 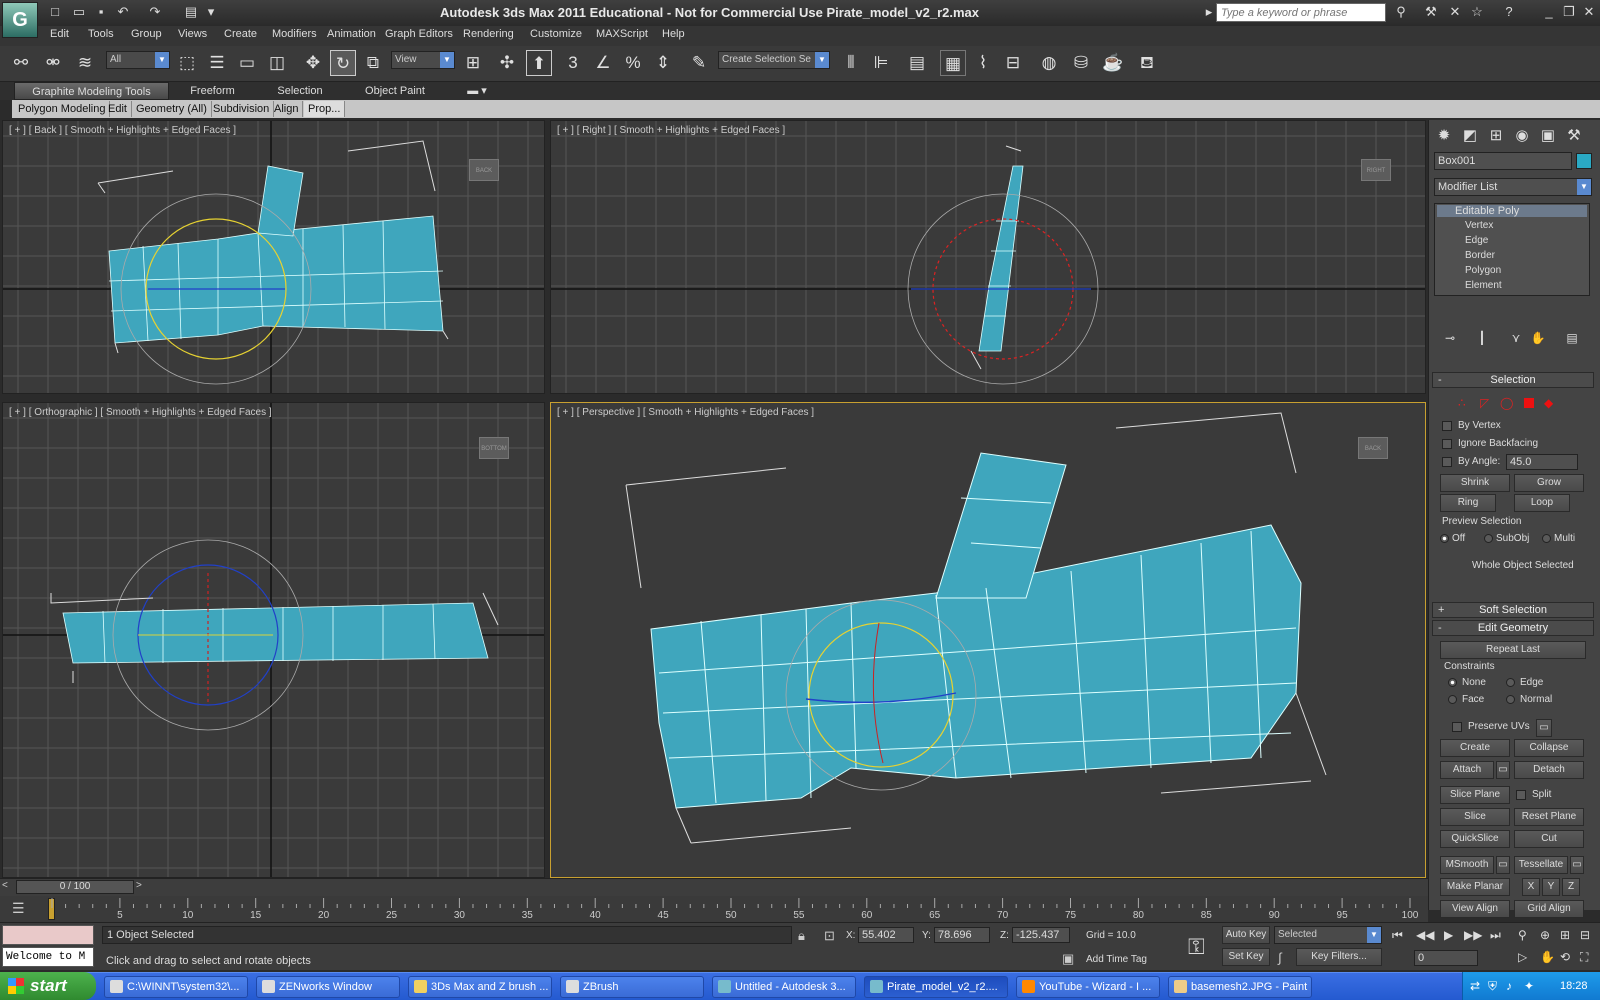 What do you see at coordinates (118, 109) in the screenshot?
I see `panel-edit: Edit` at bounding box center [118, 109].